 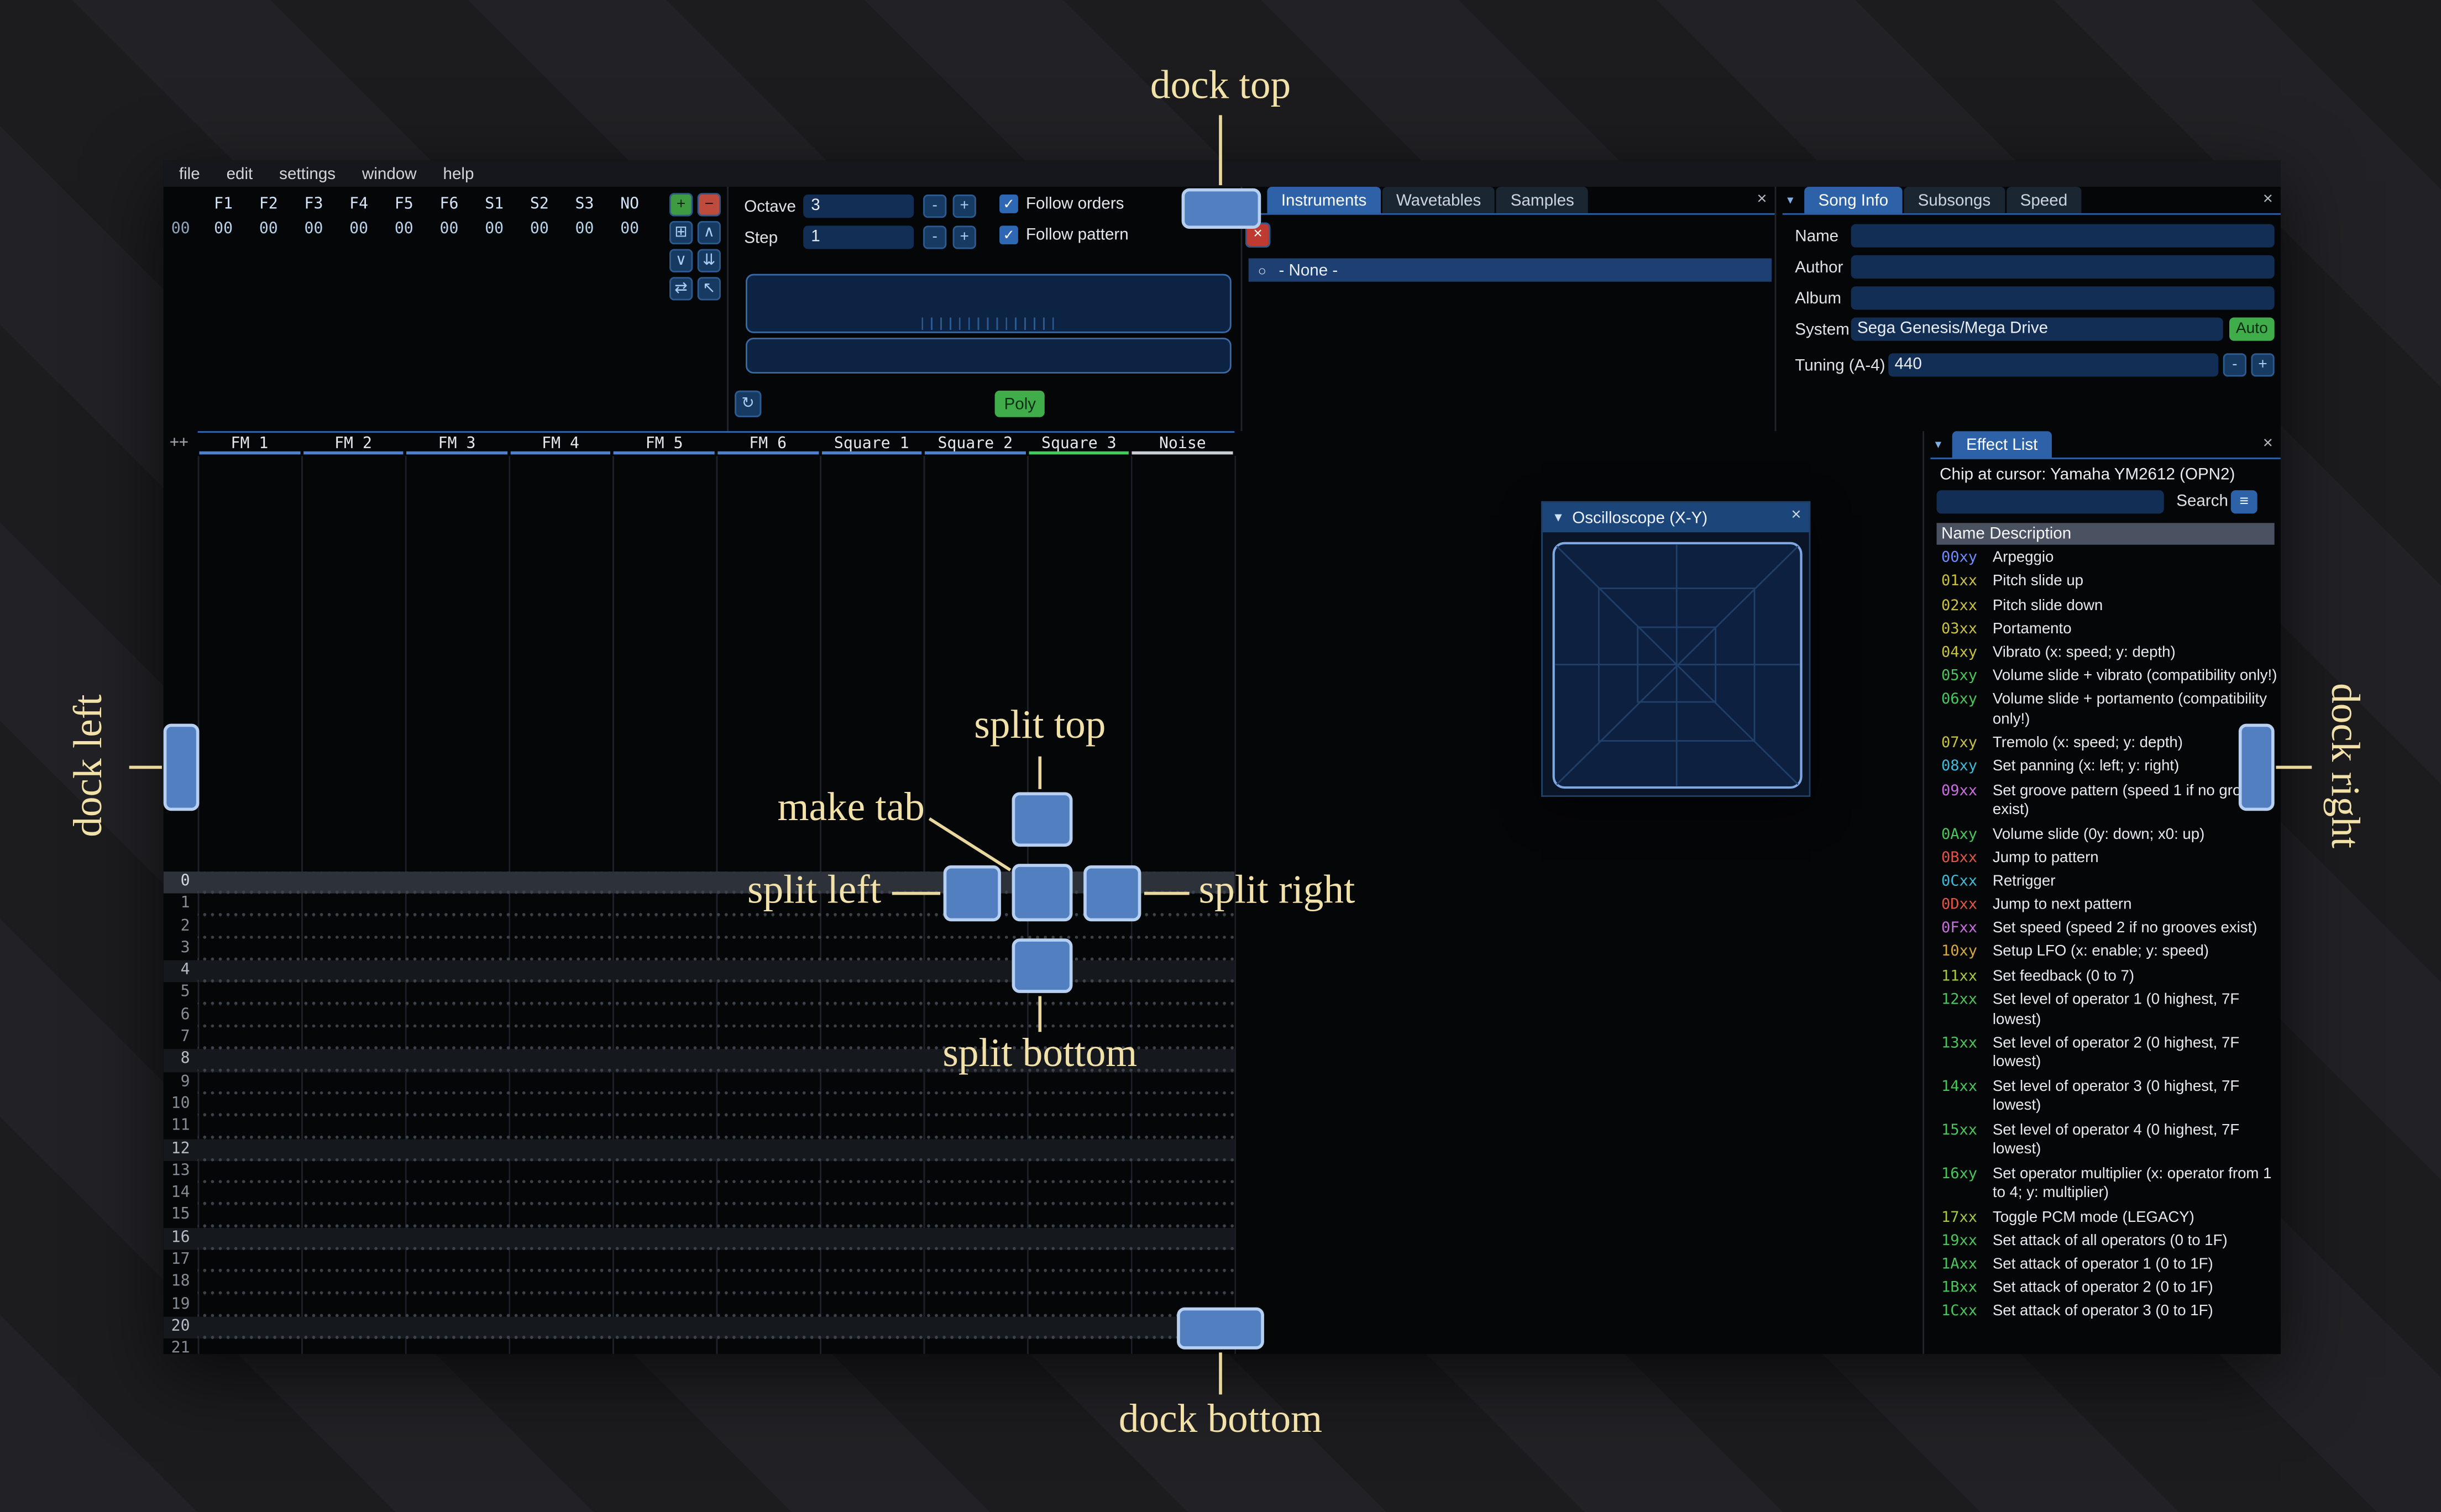 I want to click on pattern-row: 6, so click(x=699, y=1016).